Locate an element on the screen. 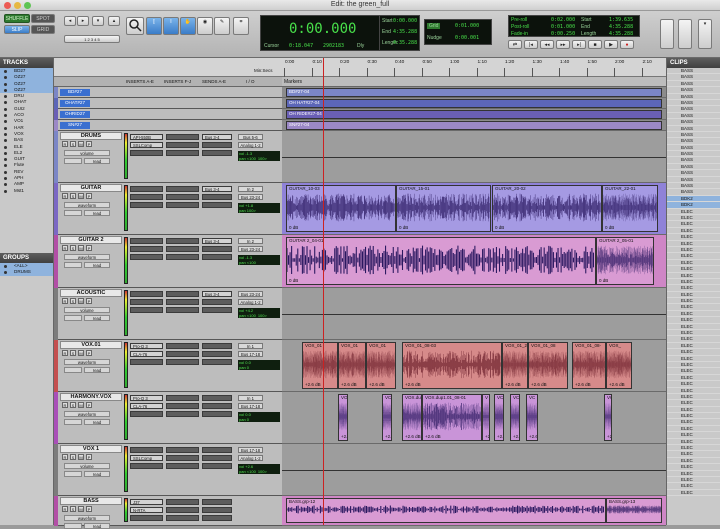 This screenshot has width=720, height=529. grabber-tool-icon: ✋ is located at coordinates (188, 26).